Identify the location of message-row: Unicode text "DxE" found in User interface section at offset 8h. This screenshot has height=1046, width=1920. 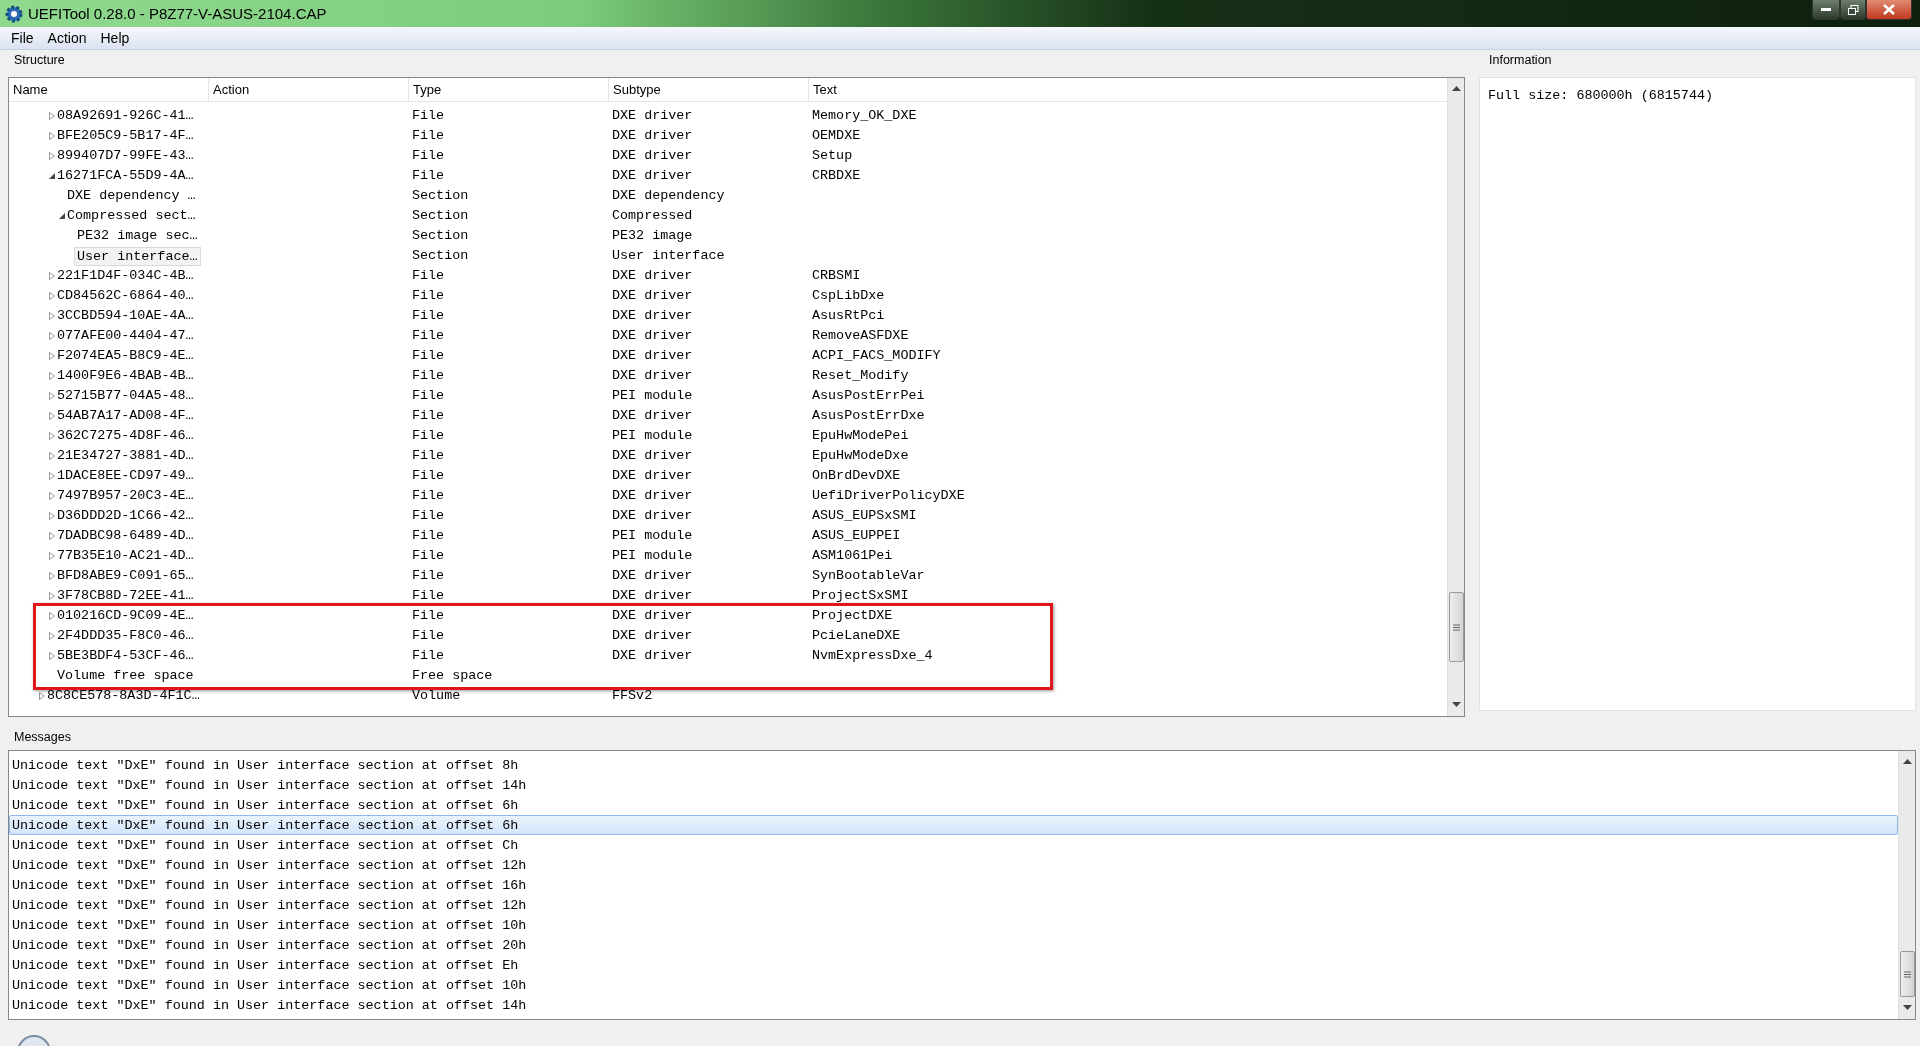
(953, 765).